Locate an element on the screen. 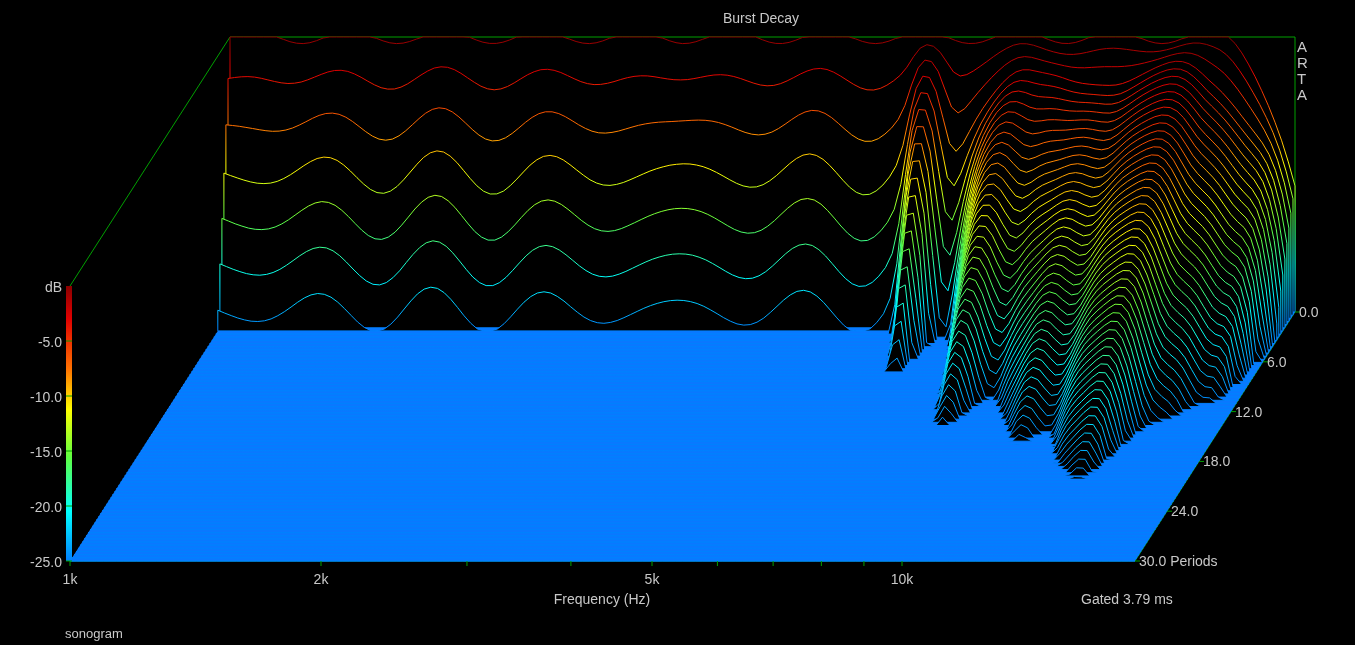  x-tick-label: 5k is located at coordinates (652, 579).